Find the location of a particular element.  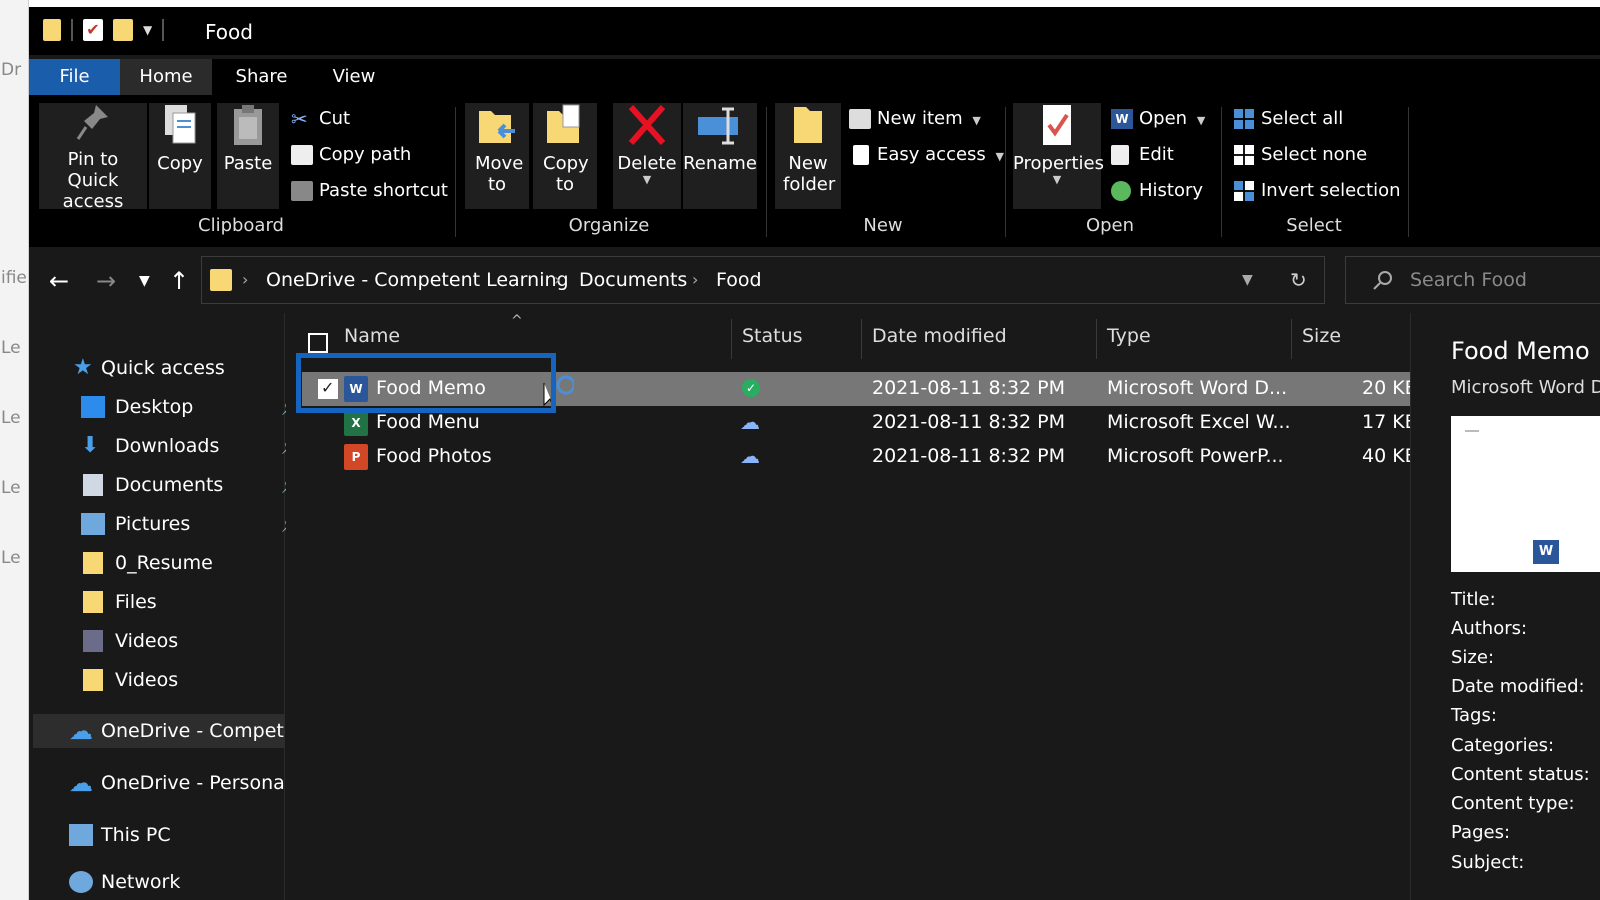

pin-to-quick-access-button: Pin to Quick access is located at coordinates (93, 157).